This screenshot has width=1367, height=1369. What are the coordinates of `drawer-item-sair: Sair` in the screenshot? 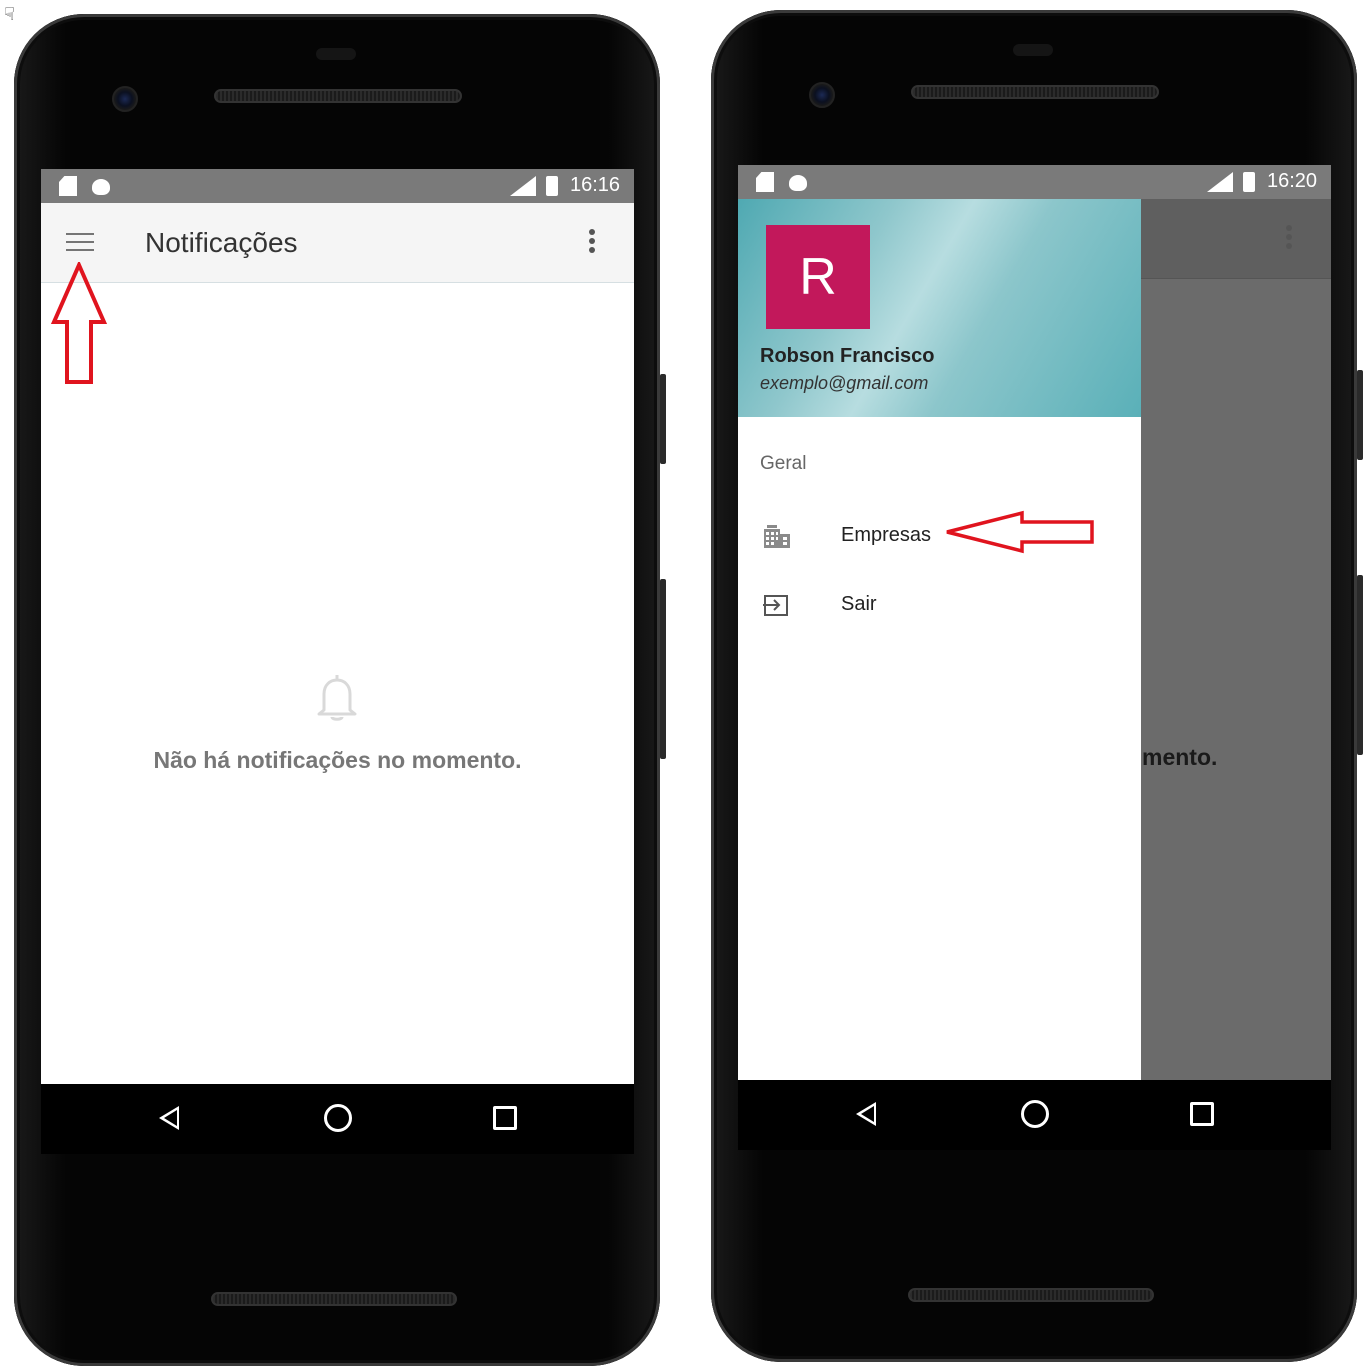 It's located at (939, 604).